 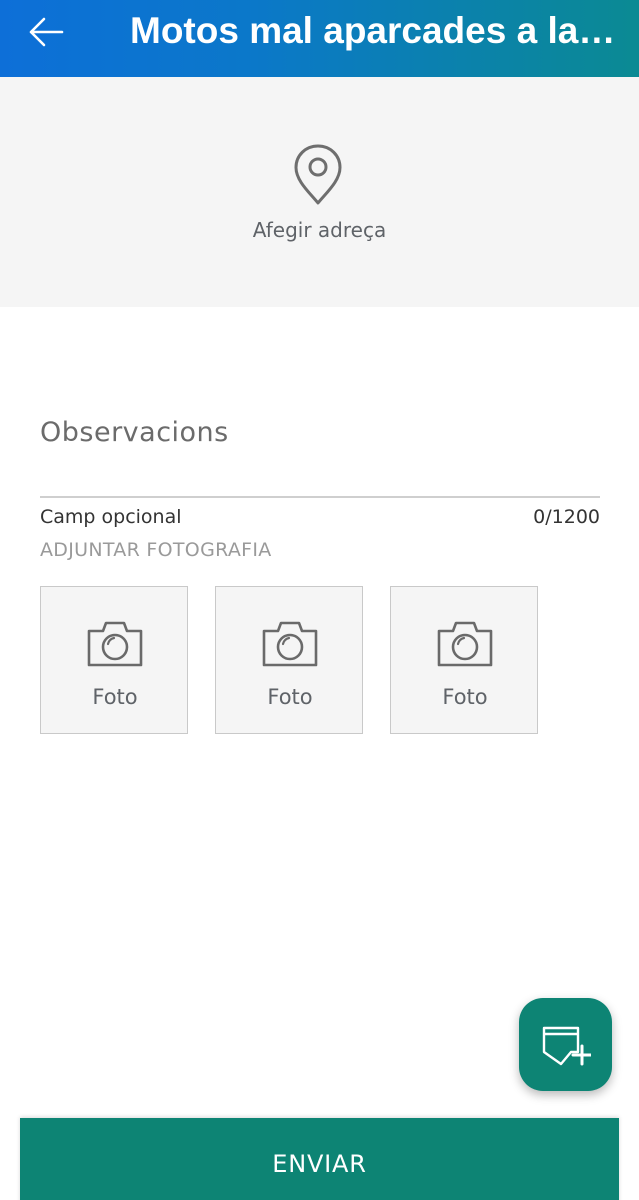 I want to click on back-button, so click(x=46, y=32).